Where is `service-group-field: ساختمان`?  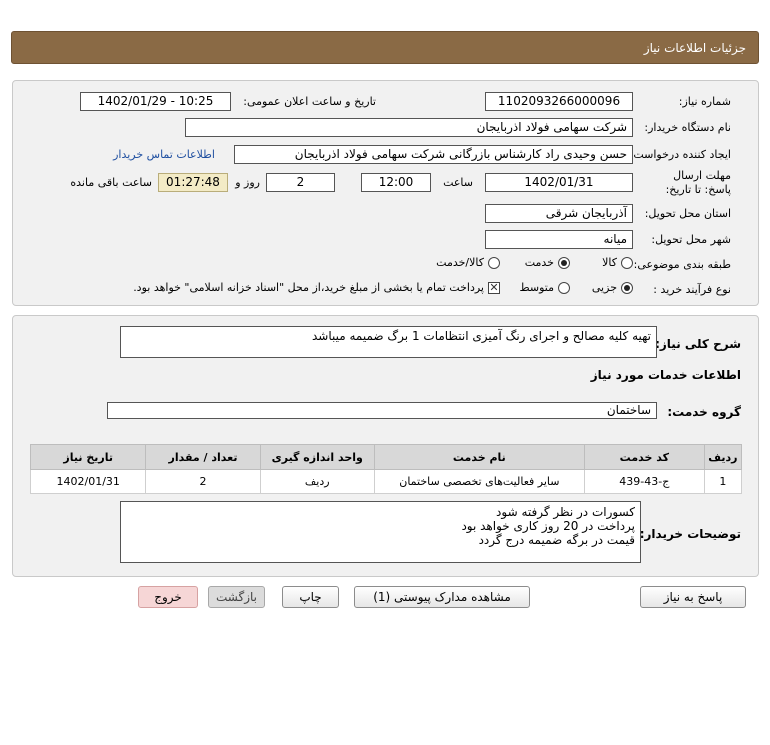
service-group-field: ساختمان is located at coordinates (382, 410).